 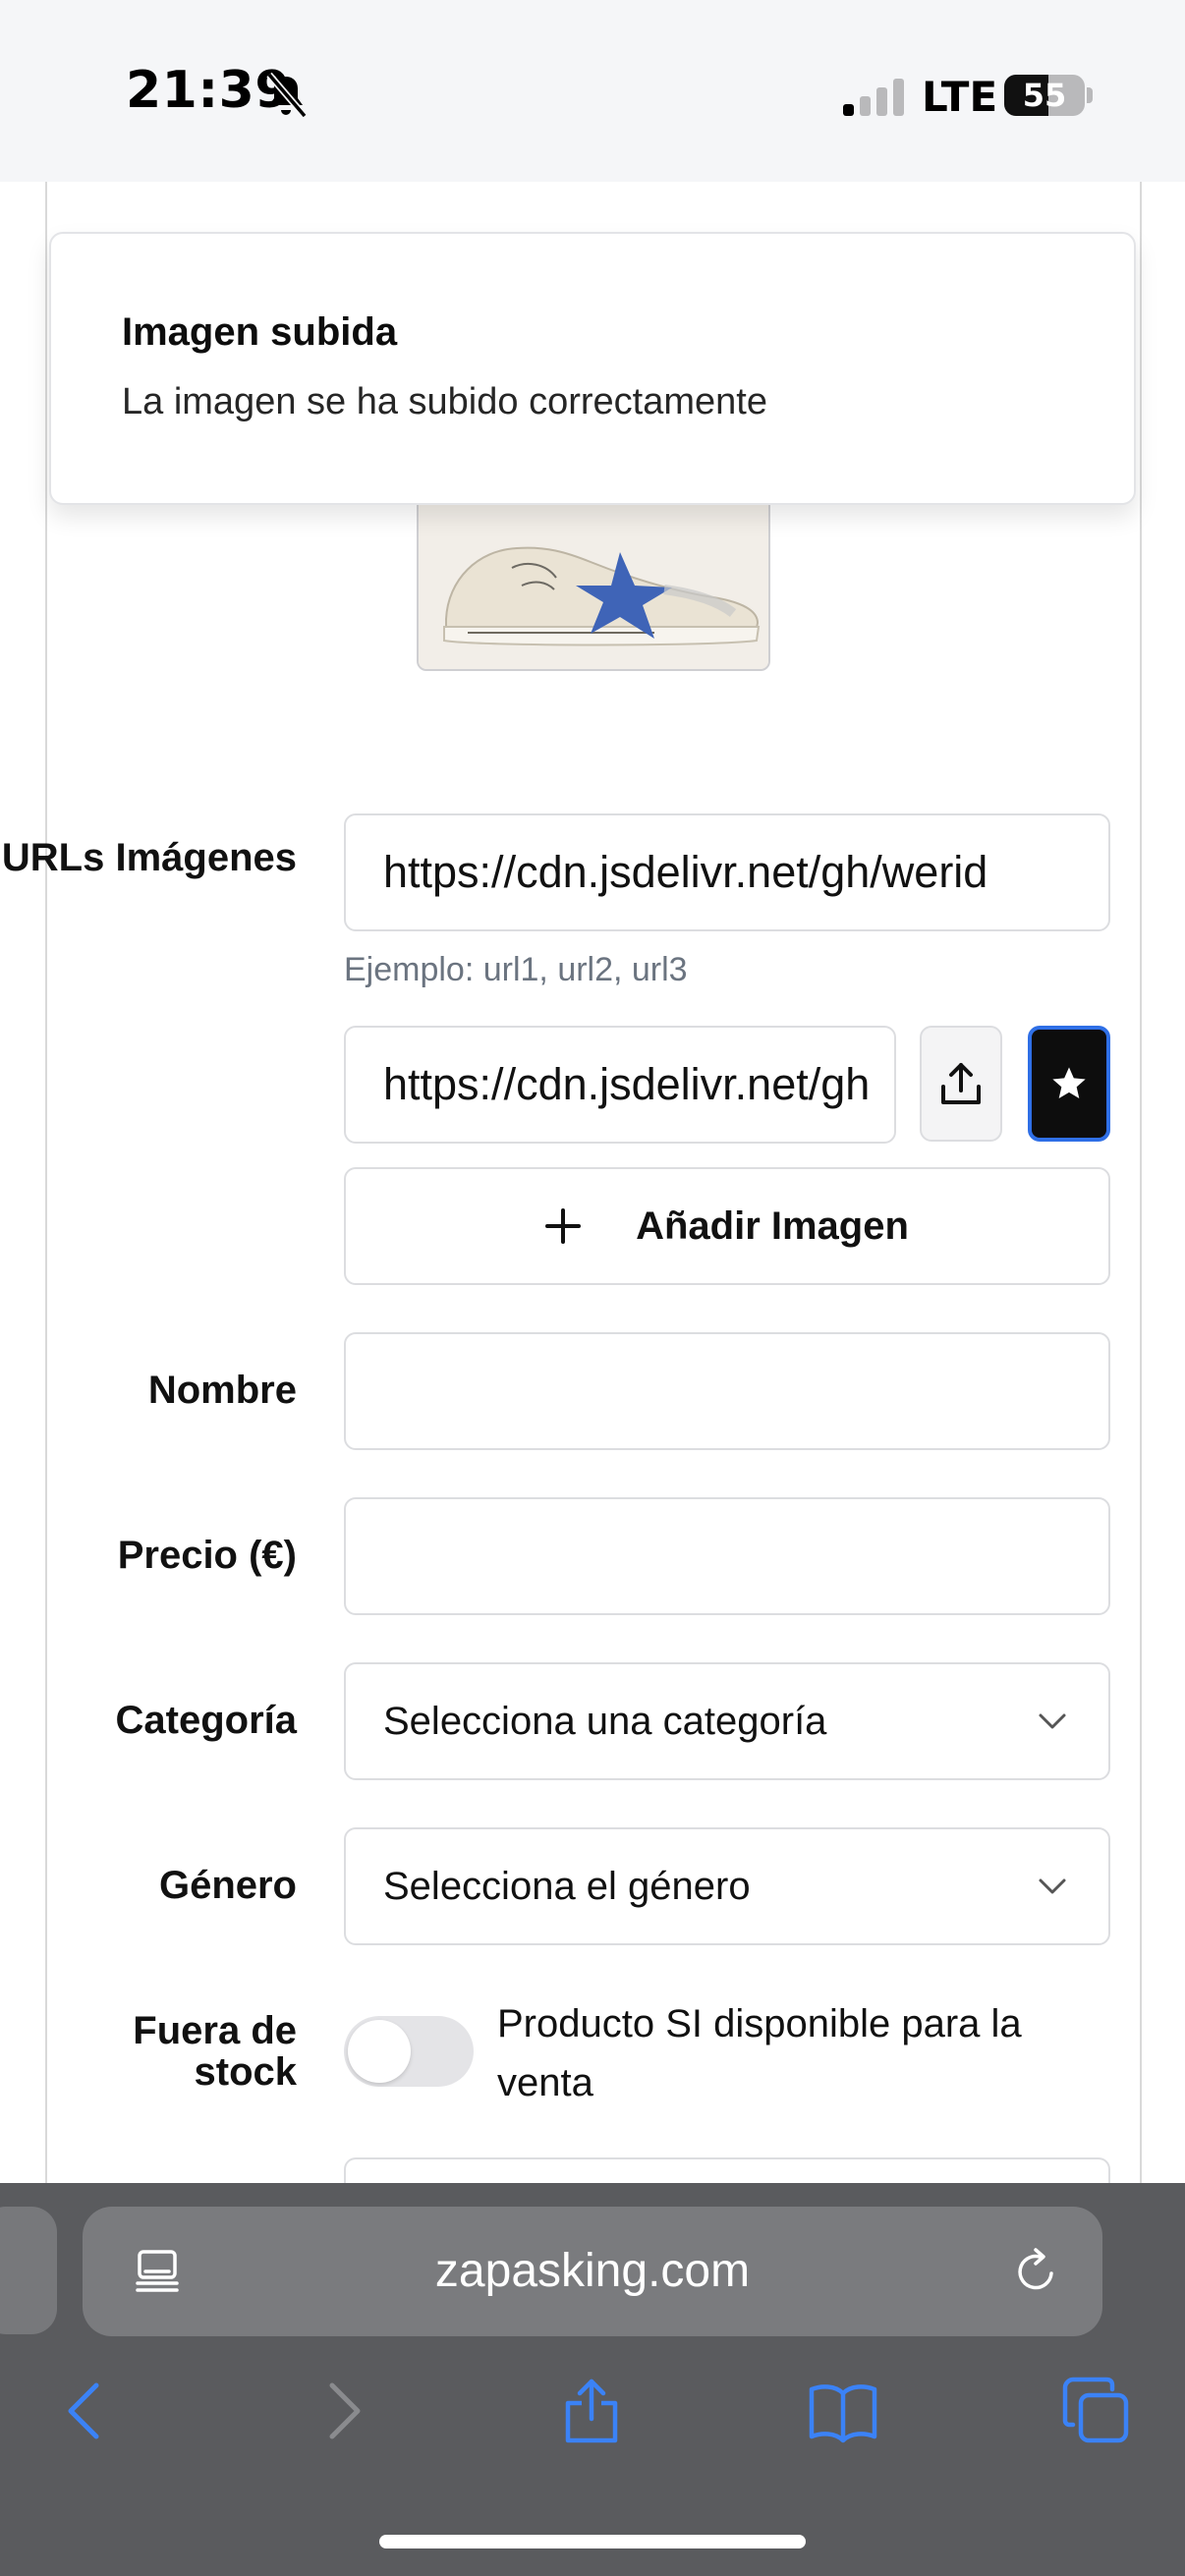 What do you see at coordinates (260, 332) in the screenshot?
I see `toast-title: Imagen subida` at bounding box center [260, 332].